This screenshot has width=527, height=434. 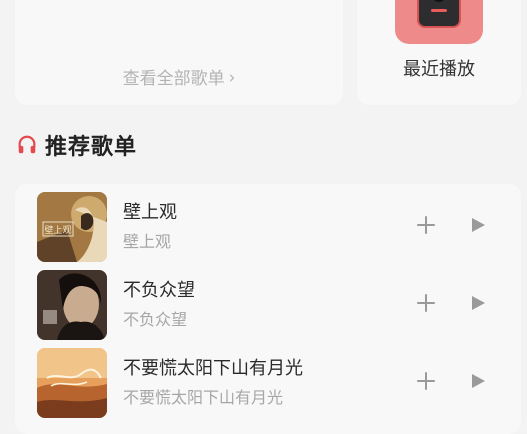 What do you see at coordinates (439, 22) in the screenshot?
I see `recent-play-device-icon` at bounding box center [439, 22].